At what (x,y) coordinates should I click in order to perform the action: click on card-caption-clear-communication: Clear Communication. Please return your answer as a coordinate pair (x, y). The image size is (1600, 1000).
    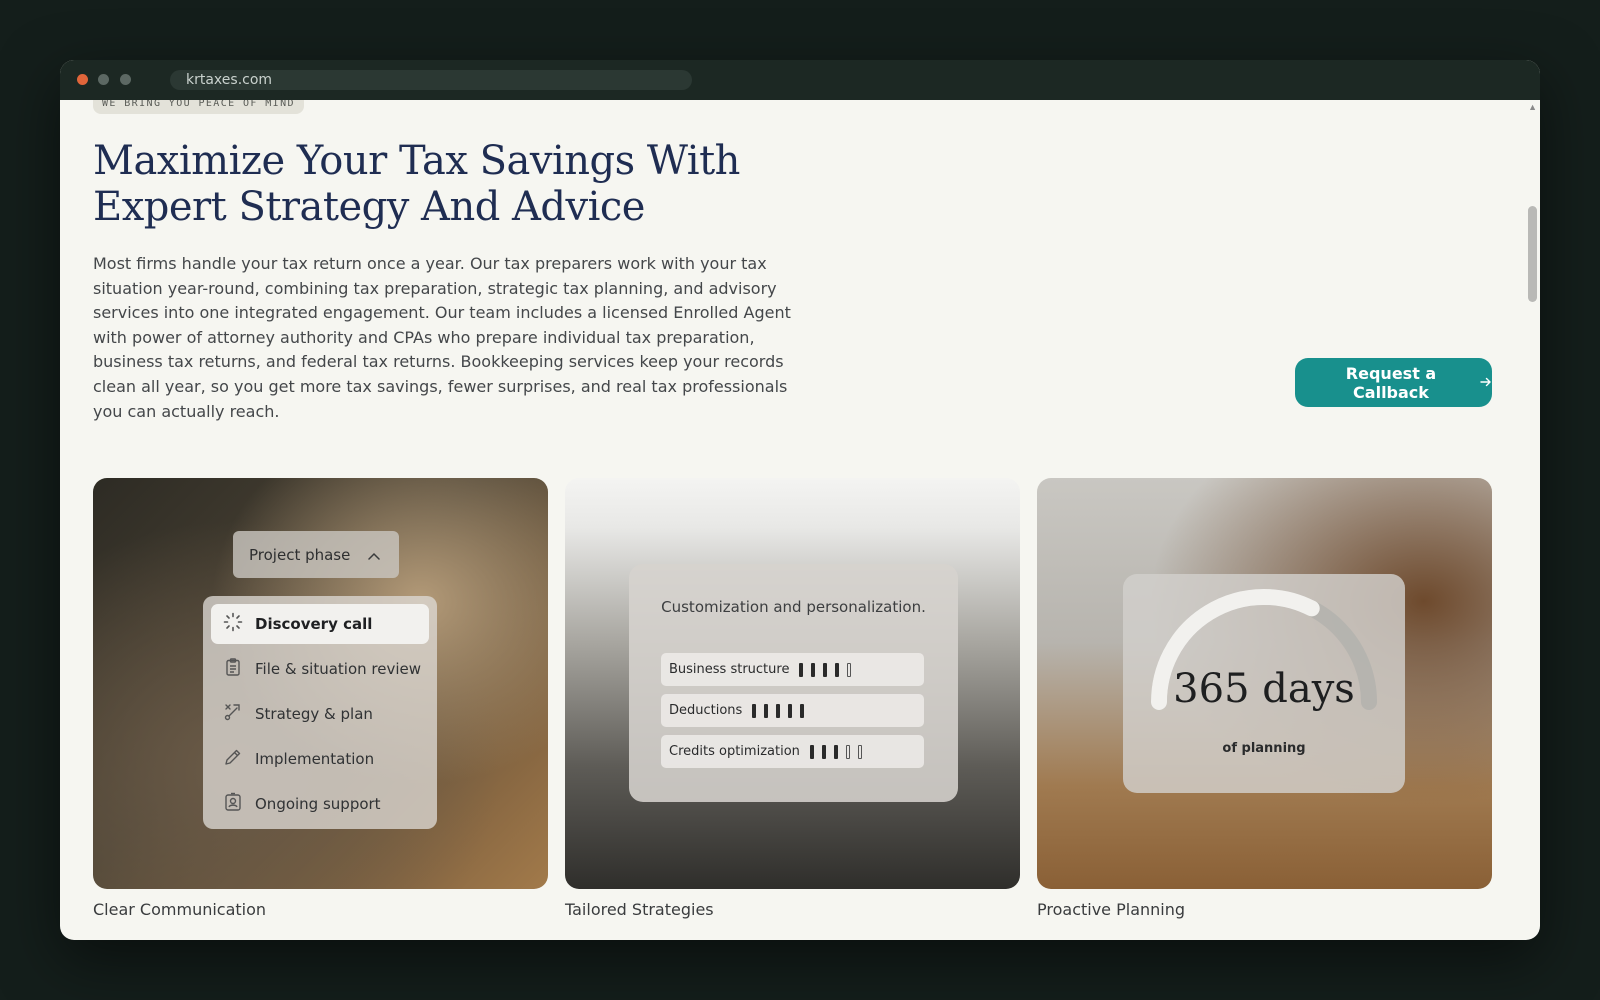
    Looking at the image, I should click on (180, 909).